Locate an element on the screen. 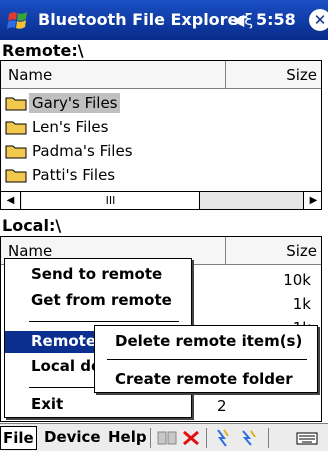 The width and height of the screenshot is (328, 451). remote-column-size: Size is located at coordinates (273, 75).